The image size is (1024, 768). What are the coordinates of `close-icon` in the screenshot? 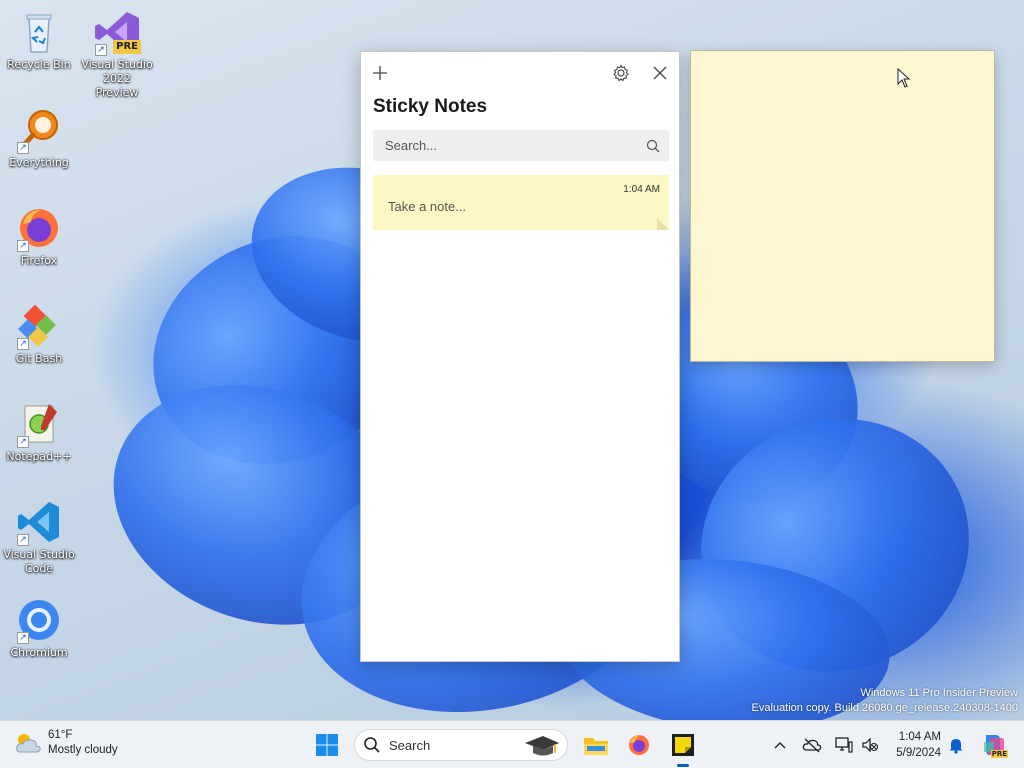 It's located at (660, 73).